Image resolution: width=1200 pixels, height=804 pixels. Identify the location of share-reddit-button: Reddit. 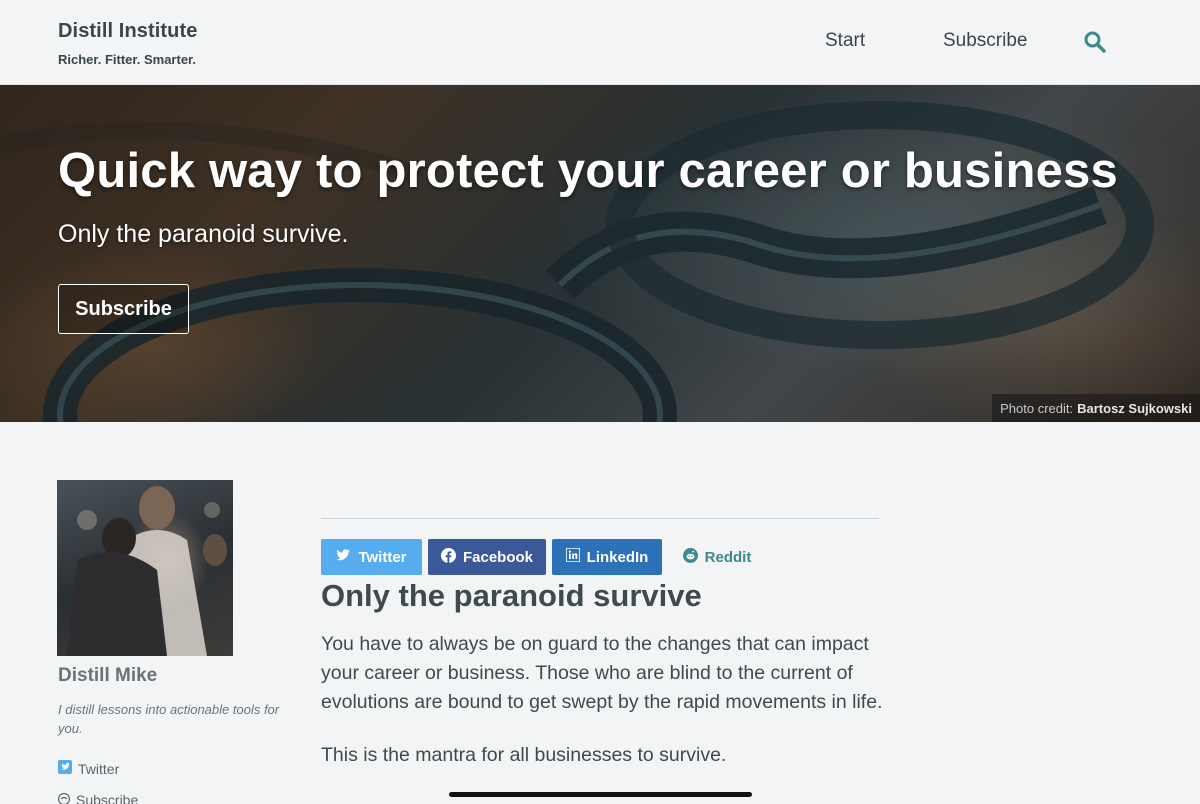
(717, 557).